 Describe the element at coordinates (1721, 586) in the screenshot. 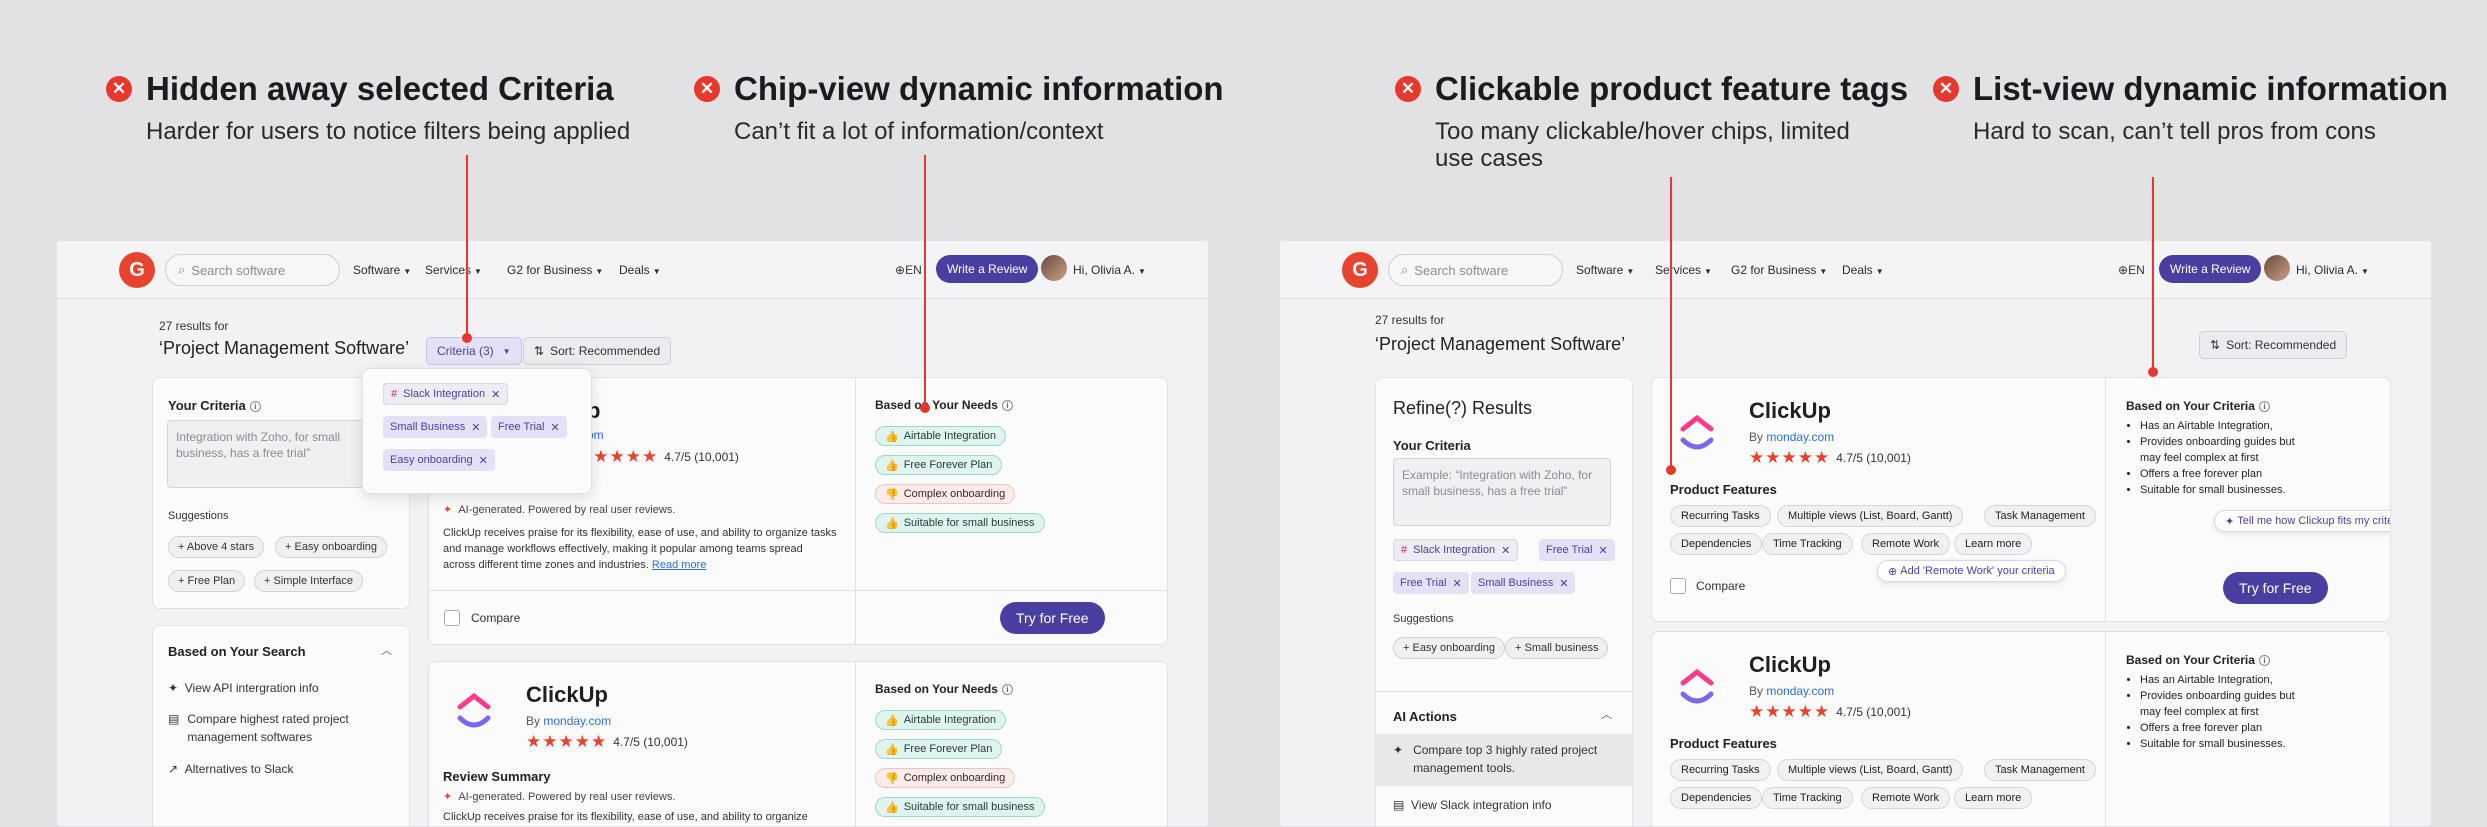

I see `compare-label: Compare` at that location.